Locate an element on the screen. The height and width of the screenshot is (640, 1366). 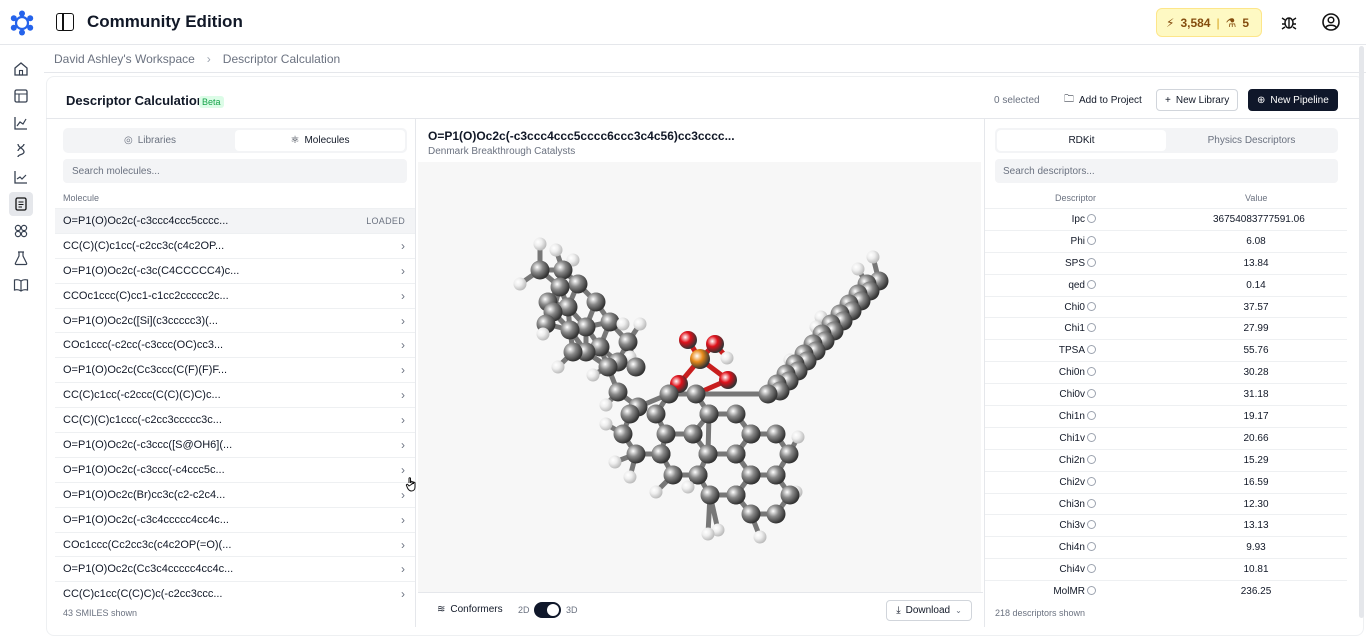
home-icon is located at coordinates (21, 69).